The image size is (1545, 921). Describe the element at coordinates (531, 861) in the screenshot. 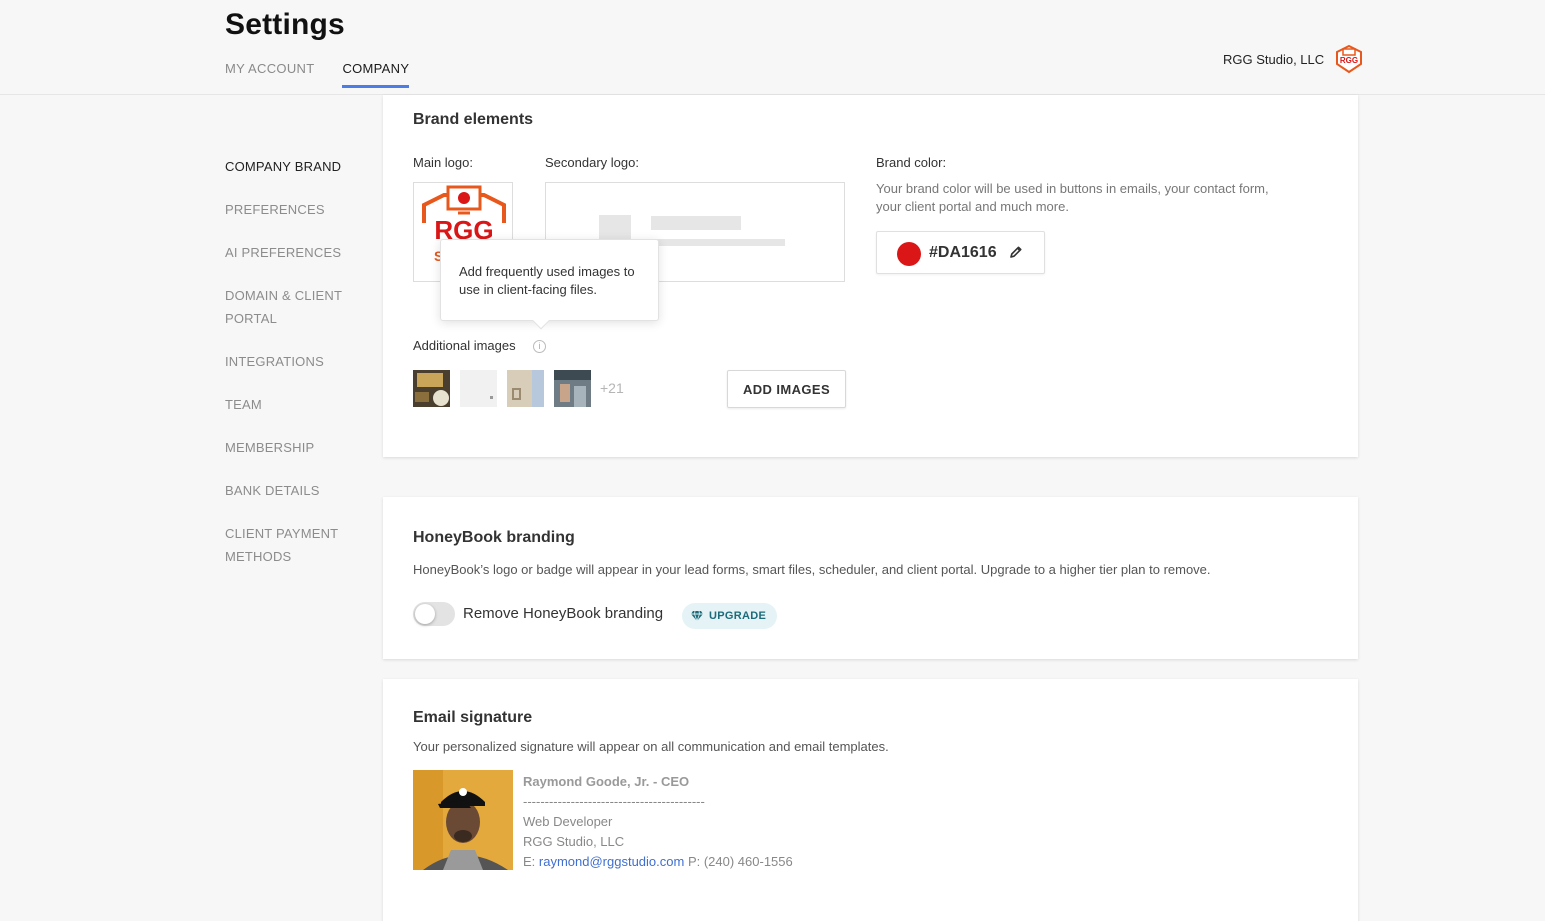

I see `signature-email-prefix: E:` at that location.